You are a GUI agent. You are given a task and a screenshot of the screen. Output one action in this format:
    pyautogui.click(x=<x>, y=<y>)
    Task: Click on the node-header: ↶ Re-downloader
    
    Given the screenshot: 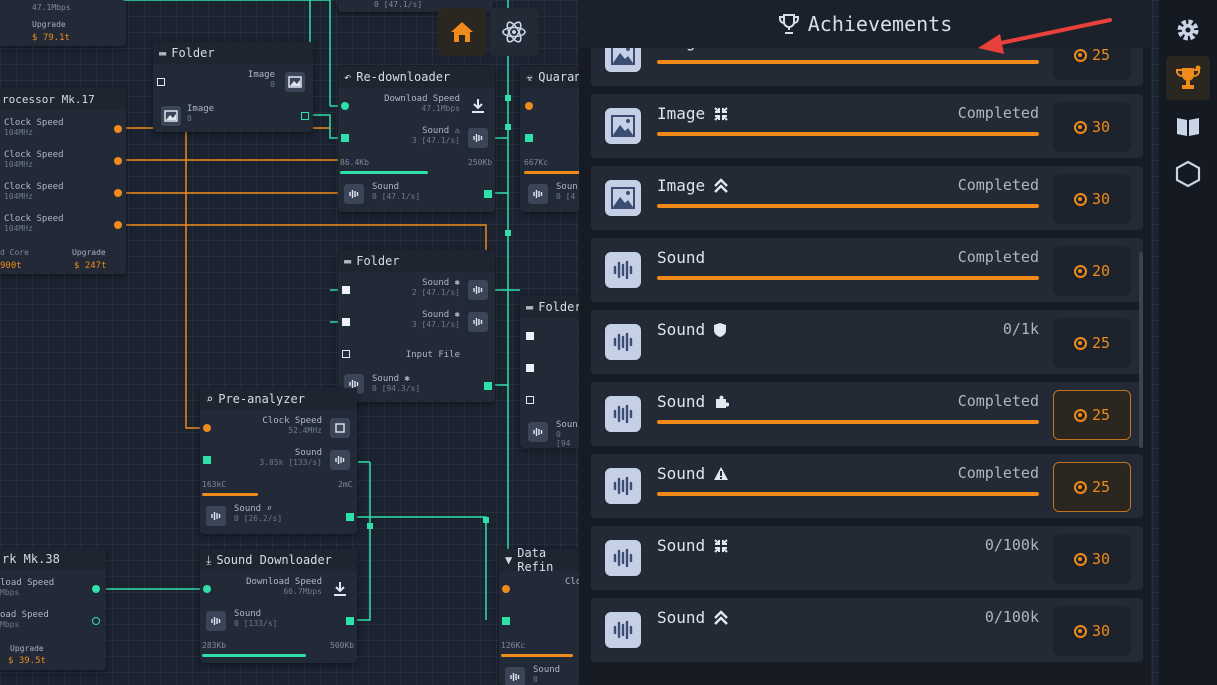 What is the action you would take?
    pyautogui.click(x=416, y=77)
    